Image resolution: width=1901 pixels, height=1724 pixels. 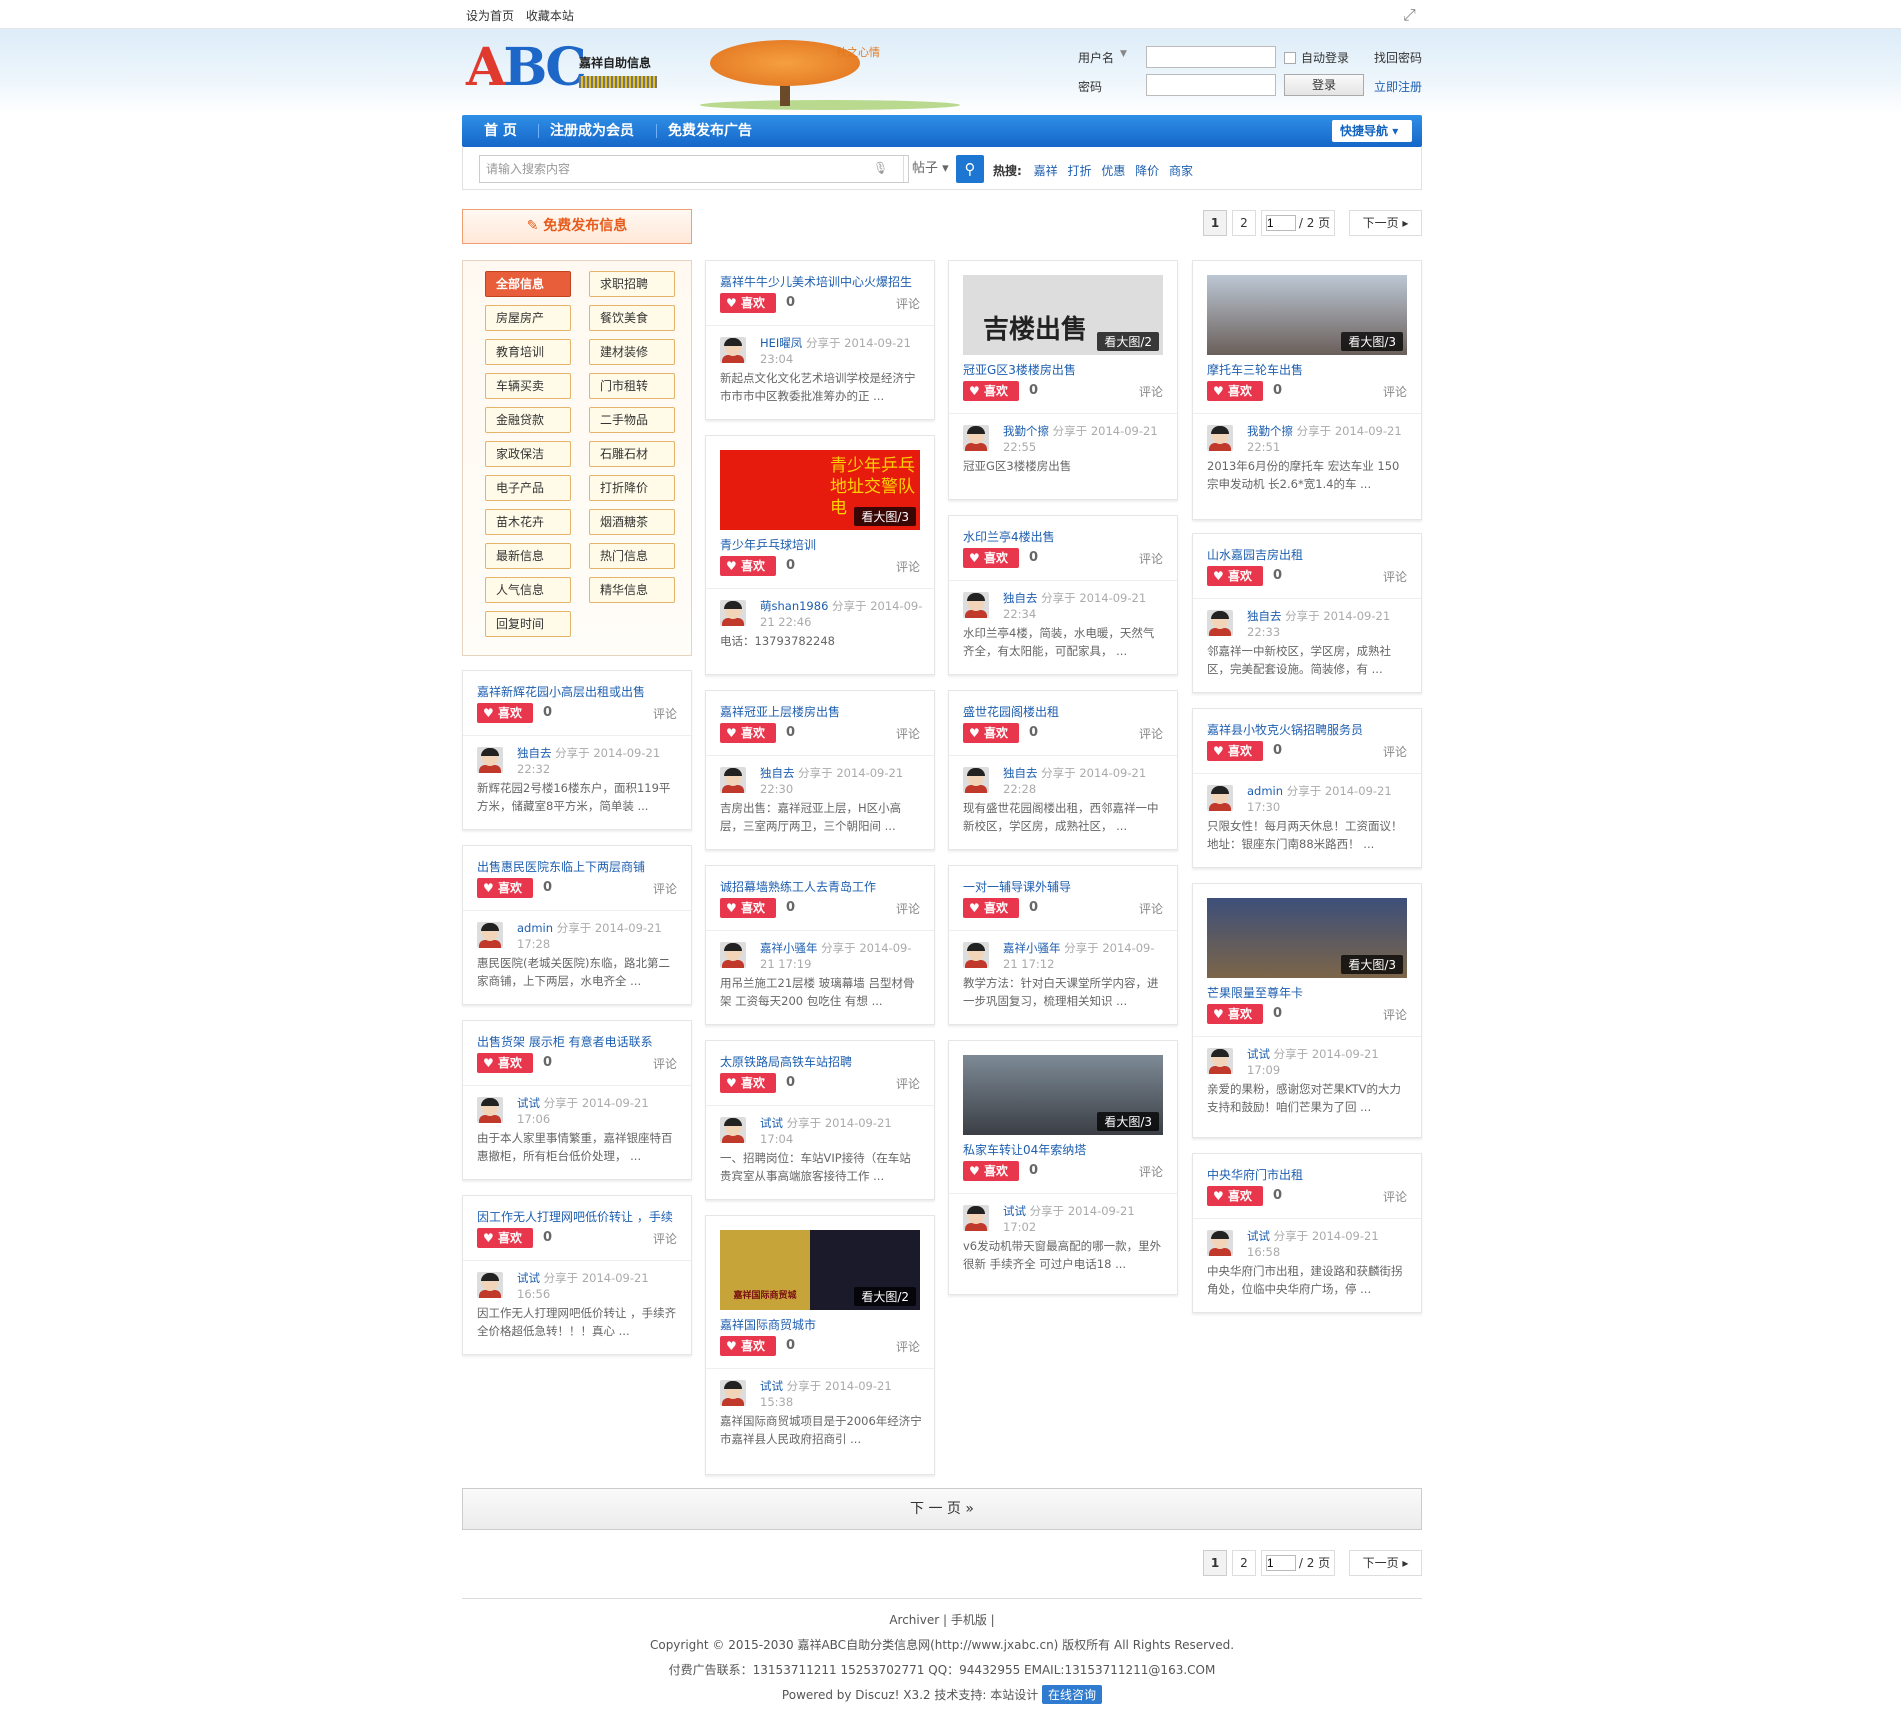 What do you see at coordinates (528, 284) in the screenshot?
I see `category-all: 全部信息` at bounding box center [528, 284].